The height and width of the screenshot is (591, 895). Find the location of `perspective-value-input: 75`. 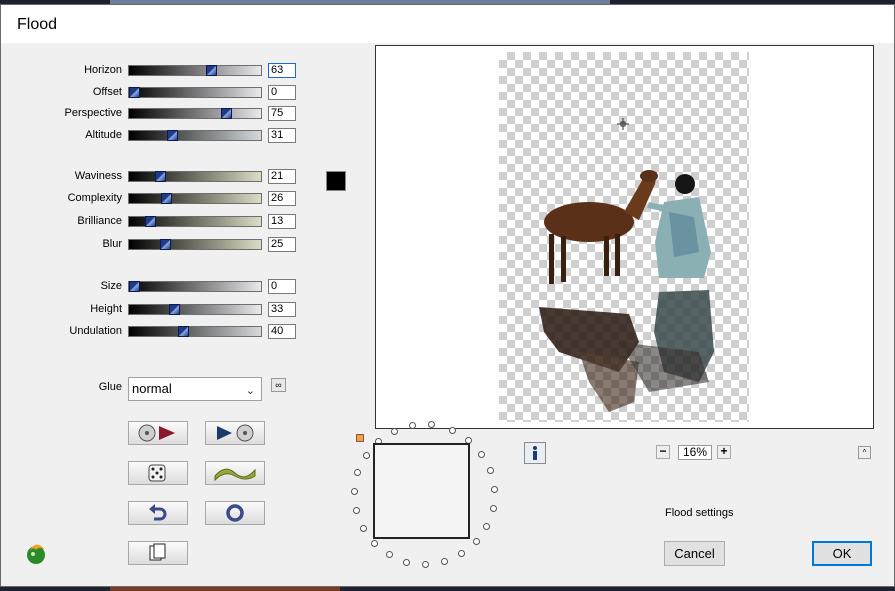

perspective-value-input: 75 is located at coordinates (282, 113).